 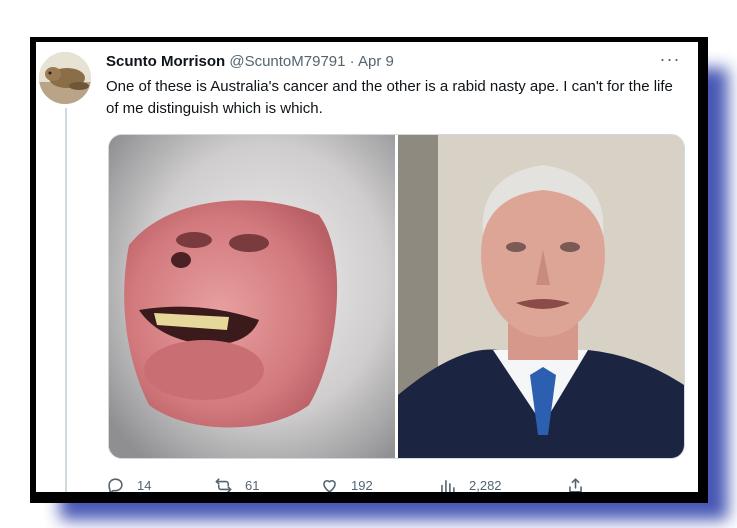 I want to click on retweet-count: 61, so click(x=252, y=485).